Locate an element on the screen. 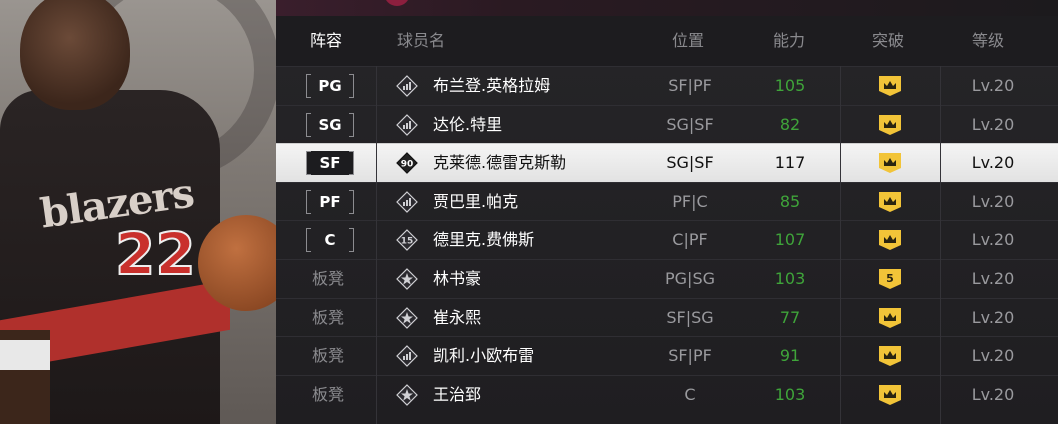 This screenshot has height=424, width=1058. lineup-slot-badge: SF is located at coordinates (330, 163).